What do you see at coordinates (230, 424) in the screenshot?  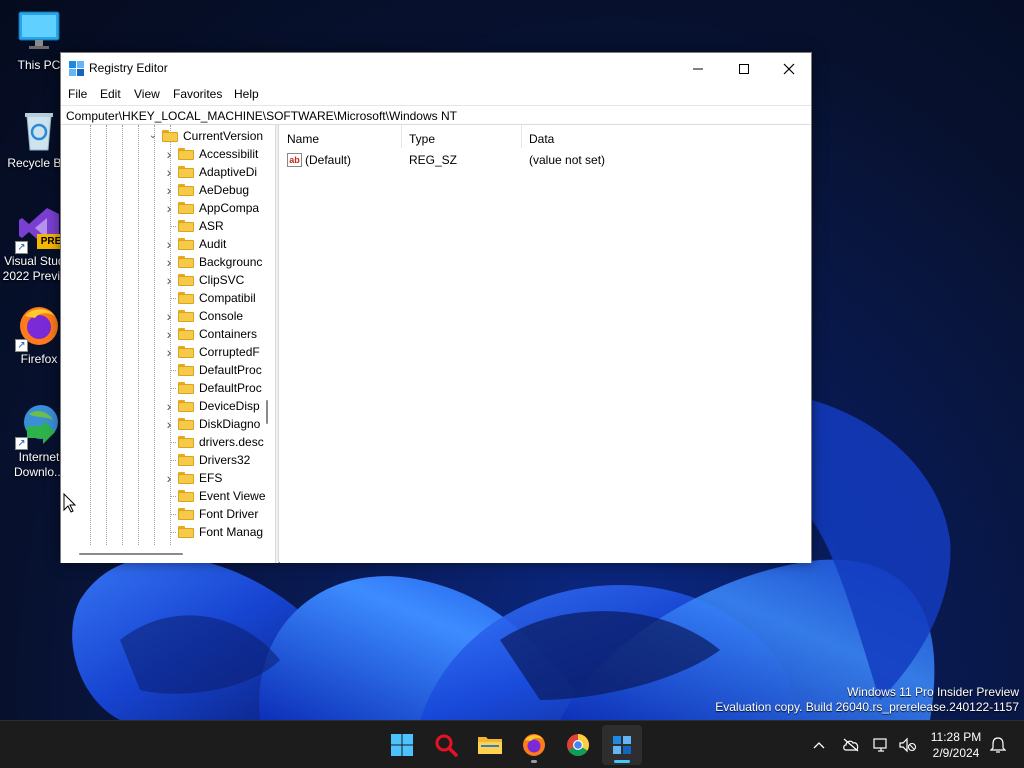 I see `tree-item-label: DiskDiagno` at bounding box center [230, 424].